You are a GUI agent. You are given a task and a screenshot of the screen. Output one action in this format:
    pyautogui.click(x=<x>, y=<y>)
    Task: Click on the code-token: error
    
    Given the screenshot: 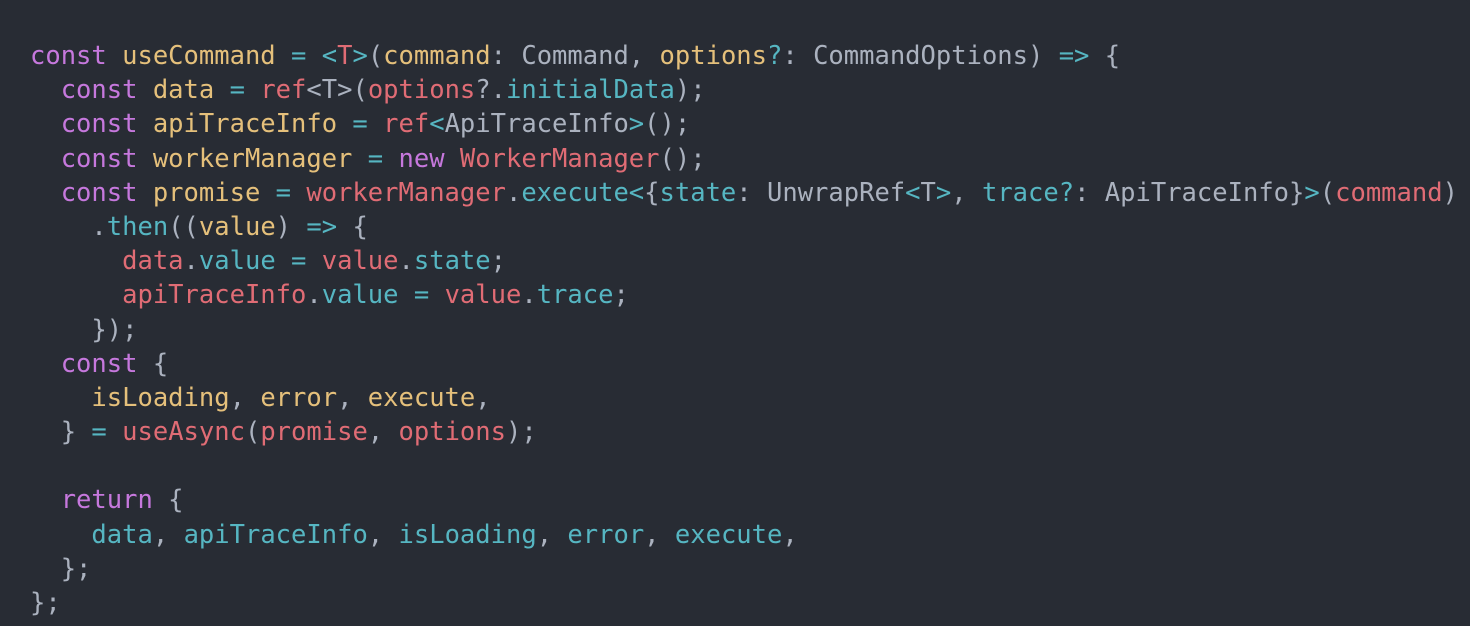 What is the action you would take?
    pyautogui.click(x=606, y=534)
    